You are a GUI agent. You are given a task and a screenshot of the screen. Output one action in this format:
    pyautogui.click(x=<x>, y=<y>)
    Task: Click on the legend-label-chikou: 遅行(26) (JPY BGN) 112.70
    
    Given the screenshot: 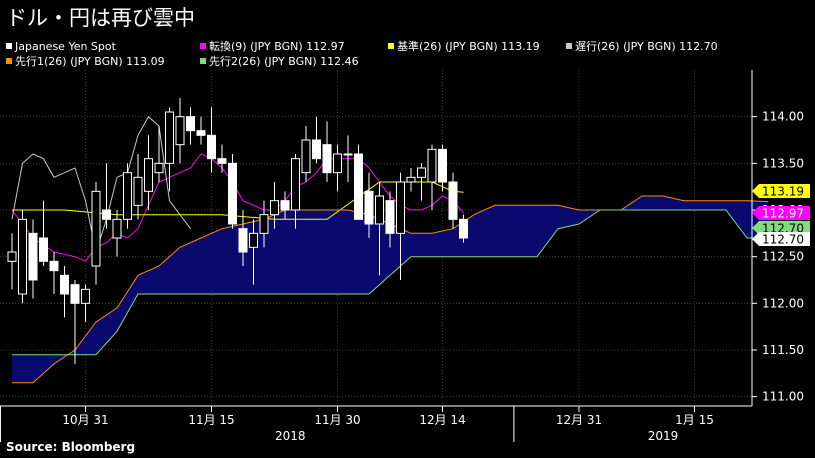 What is the action you would take?
    pyautogui.click(x=646, y=46)
    